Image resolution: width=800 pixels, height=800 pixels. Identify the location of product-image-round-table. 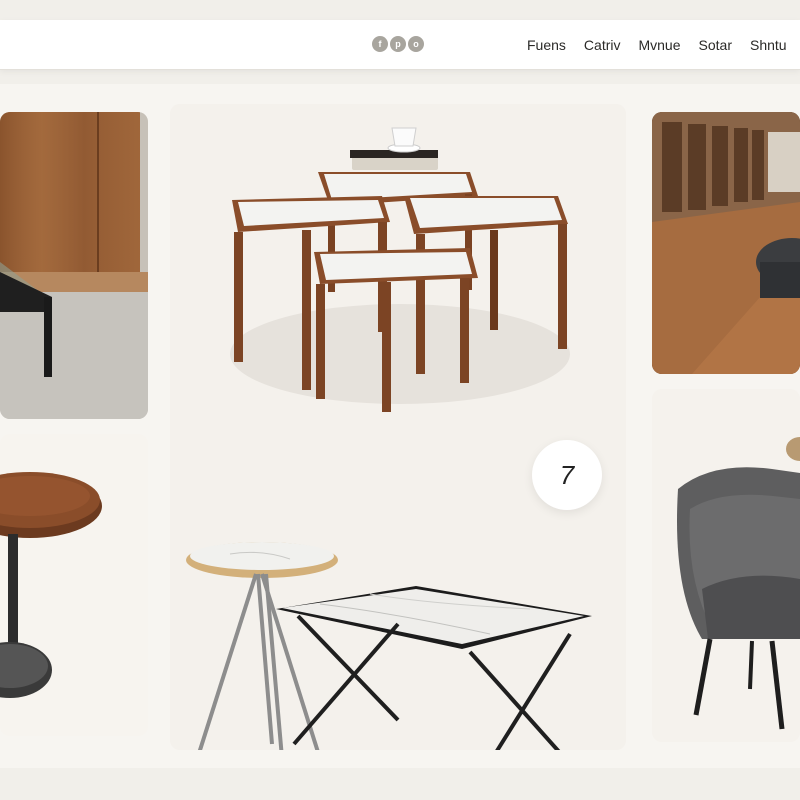
(74, 585).